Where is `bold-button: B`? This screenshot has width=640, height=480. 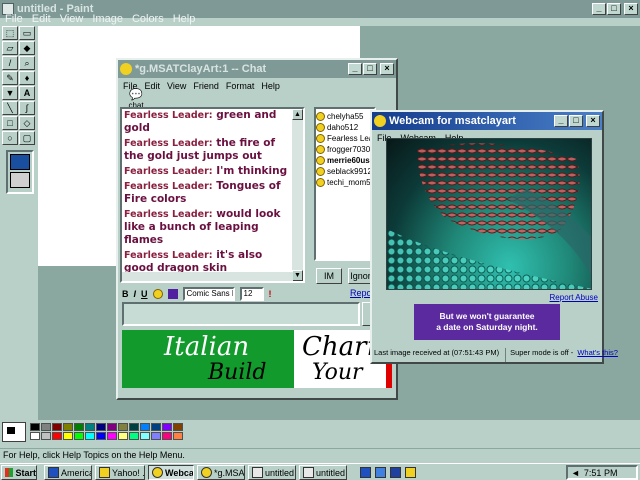
bold-button: B is located at coordinates (125, 294).